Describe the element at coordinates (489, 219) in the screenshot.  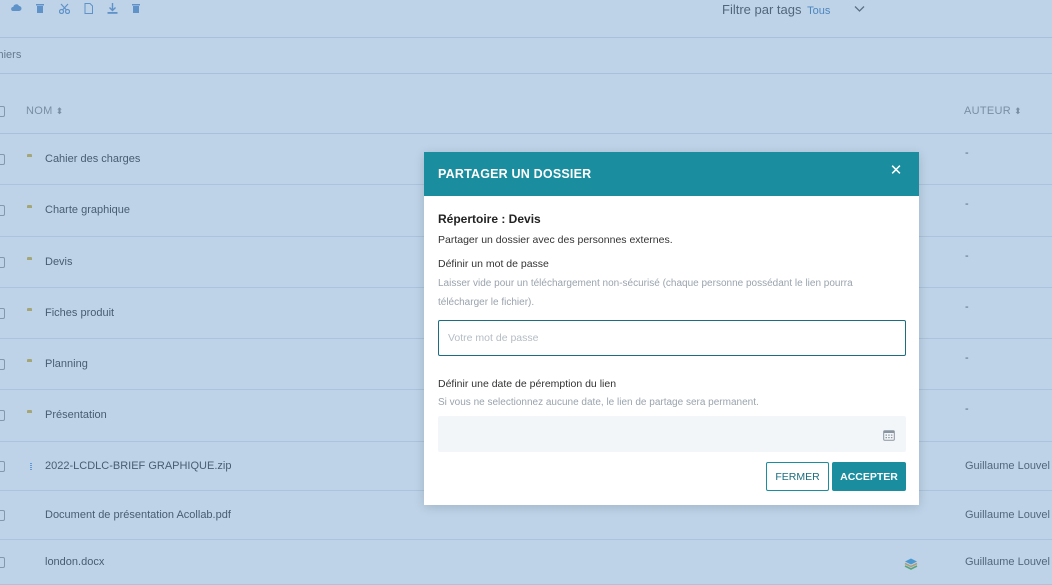
I see `dialog-subtitle: Répertoire : Devis` at that location.